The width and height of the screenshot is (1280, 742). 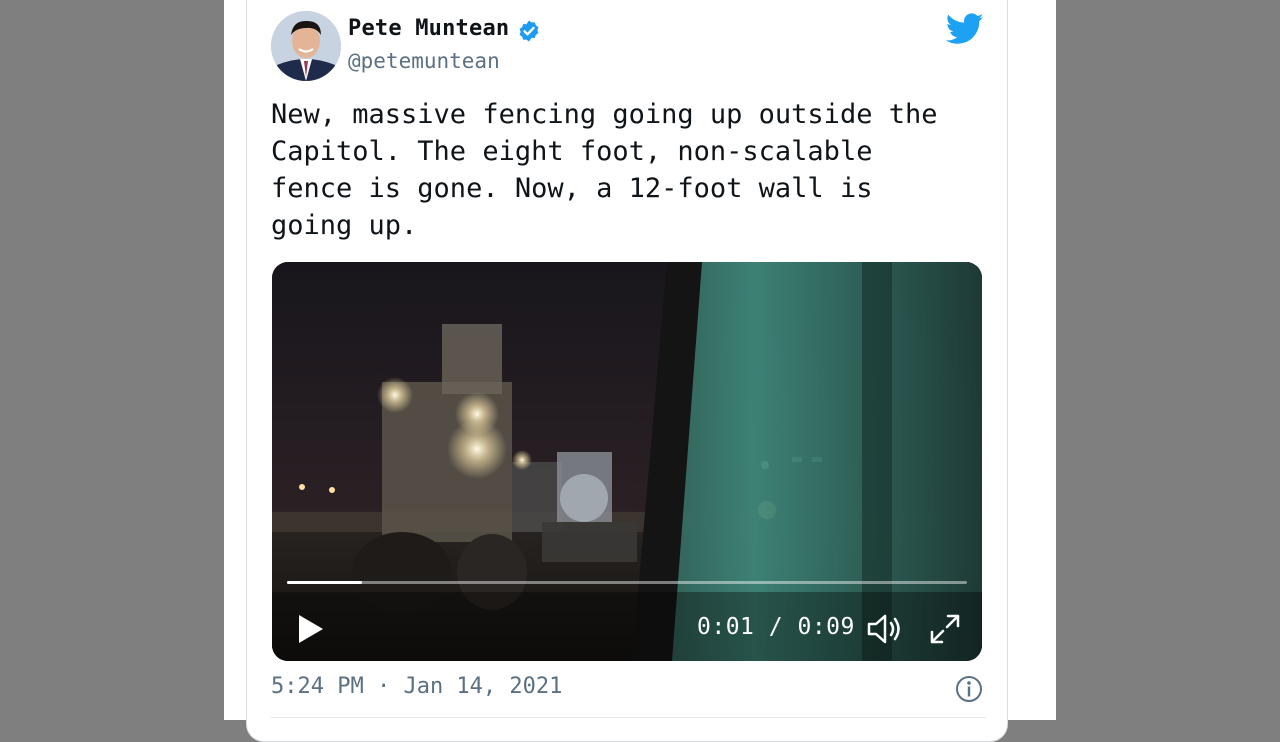 I want to click on video-duration: 0:09, so click(x=826, y=627).